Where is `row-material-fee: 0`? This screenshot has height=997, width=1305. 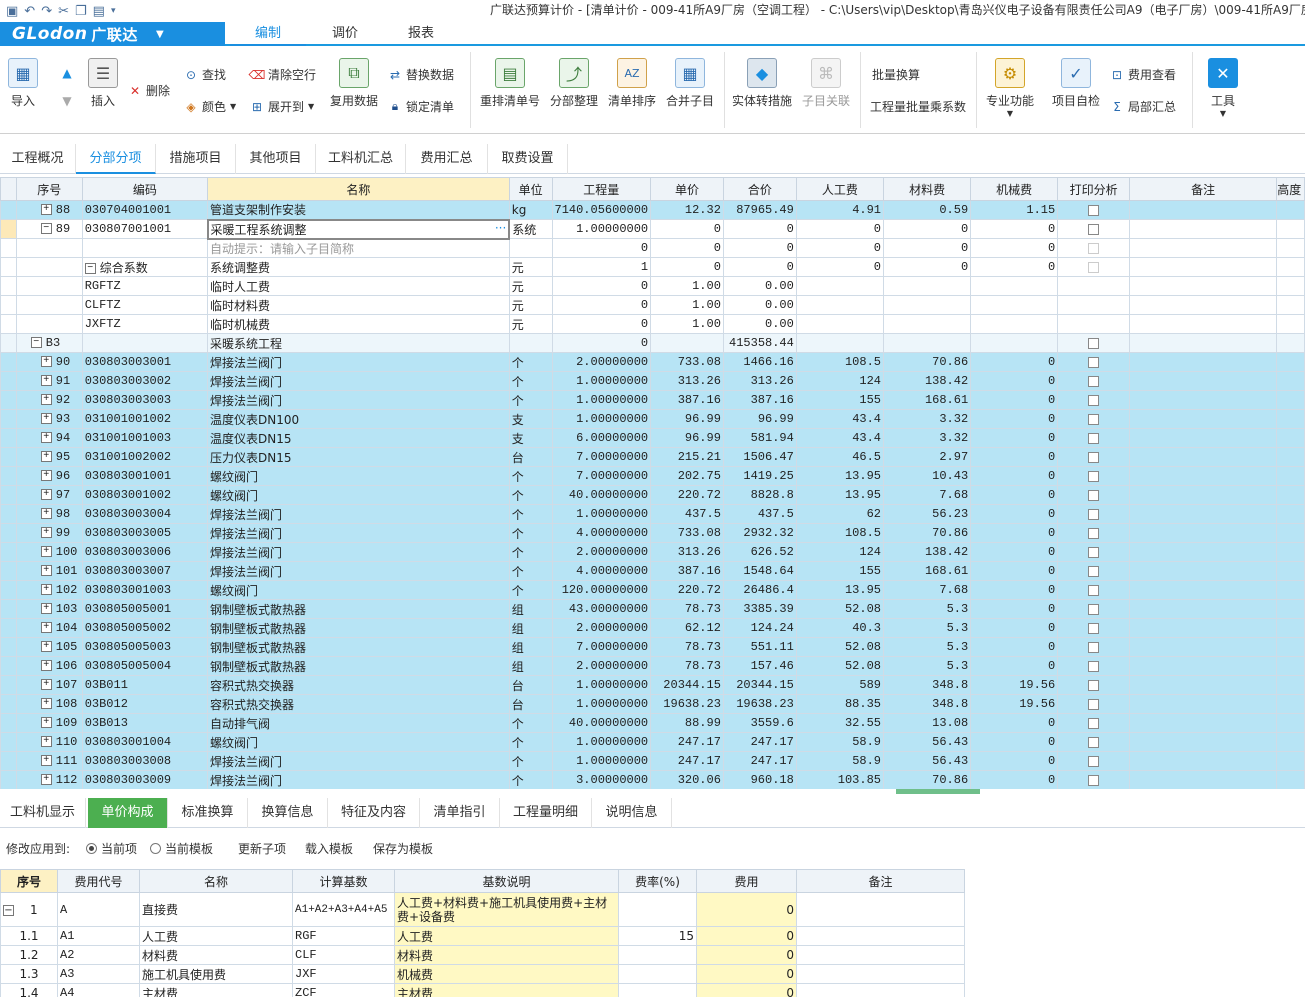
row-material-fee: 0 is located at coordinates (927, 229).